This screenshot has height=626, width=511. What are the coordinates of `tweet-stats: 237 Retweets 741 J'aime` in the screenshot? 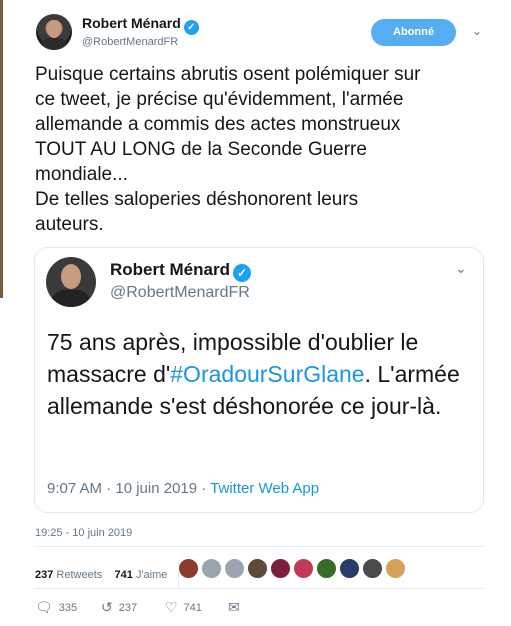 It's located at (111, 575).